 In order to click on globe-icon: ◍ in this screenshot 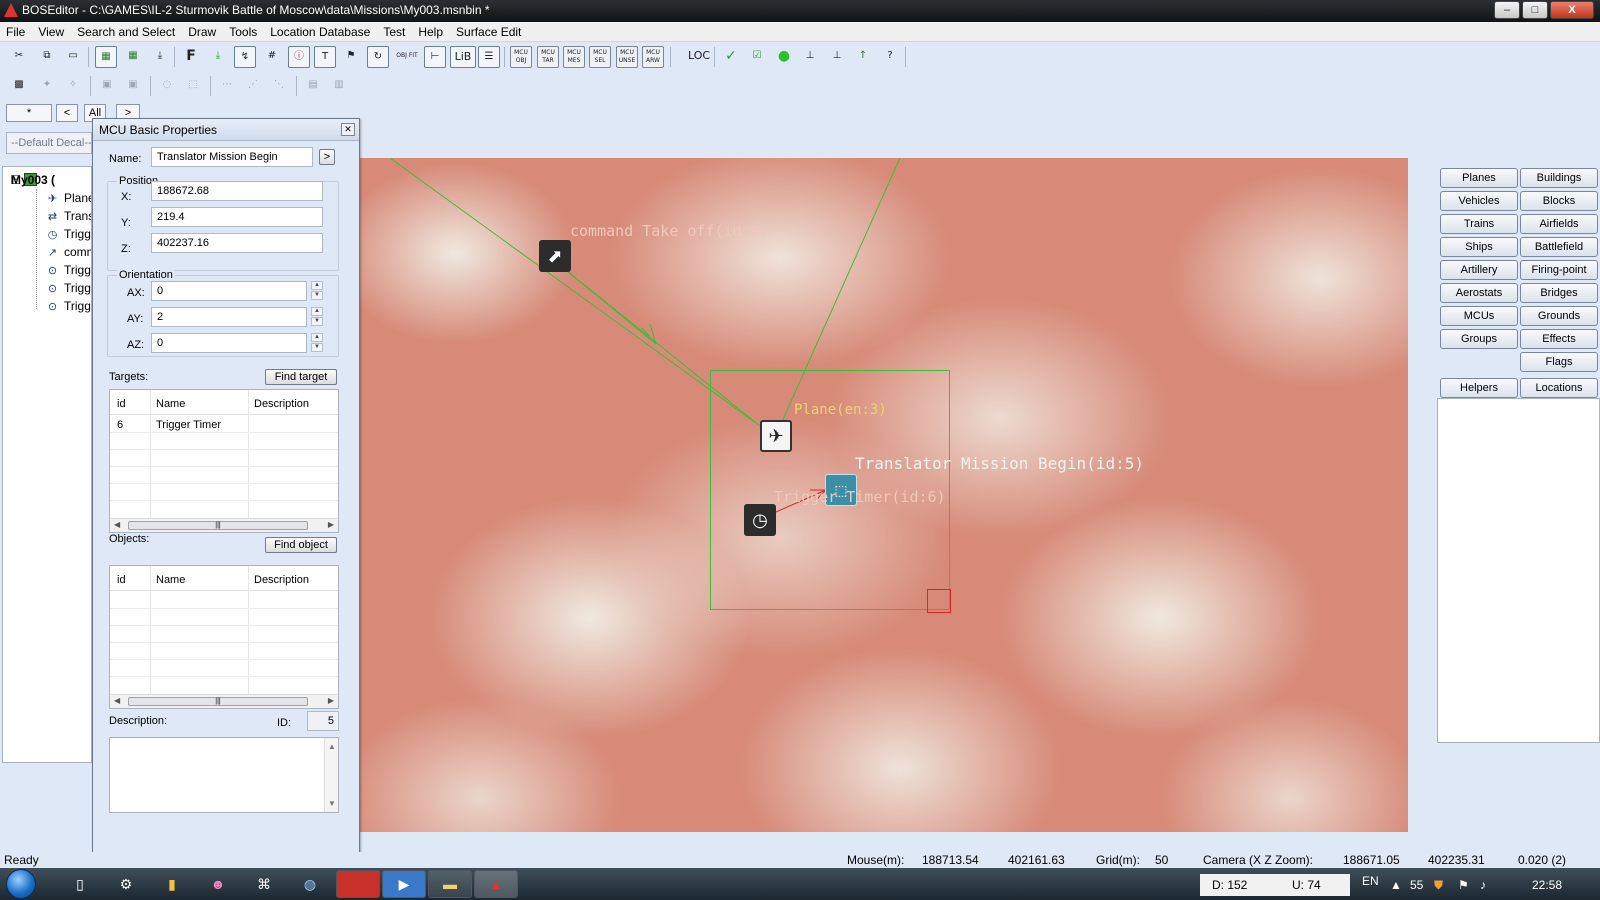, I will do `click(310, 884)`.